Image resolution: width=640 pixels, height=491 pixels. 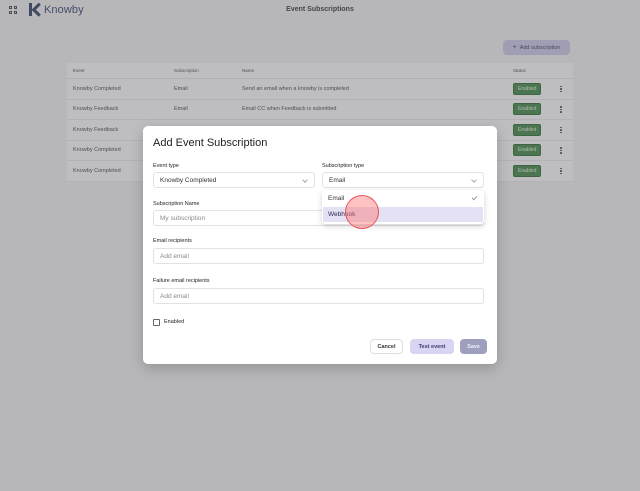 What do you see at coordinates (336, 198) in the screenshot?
I see `option-label: Email` at bounding box center [336, 198].